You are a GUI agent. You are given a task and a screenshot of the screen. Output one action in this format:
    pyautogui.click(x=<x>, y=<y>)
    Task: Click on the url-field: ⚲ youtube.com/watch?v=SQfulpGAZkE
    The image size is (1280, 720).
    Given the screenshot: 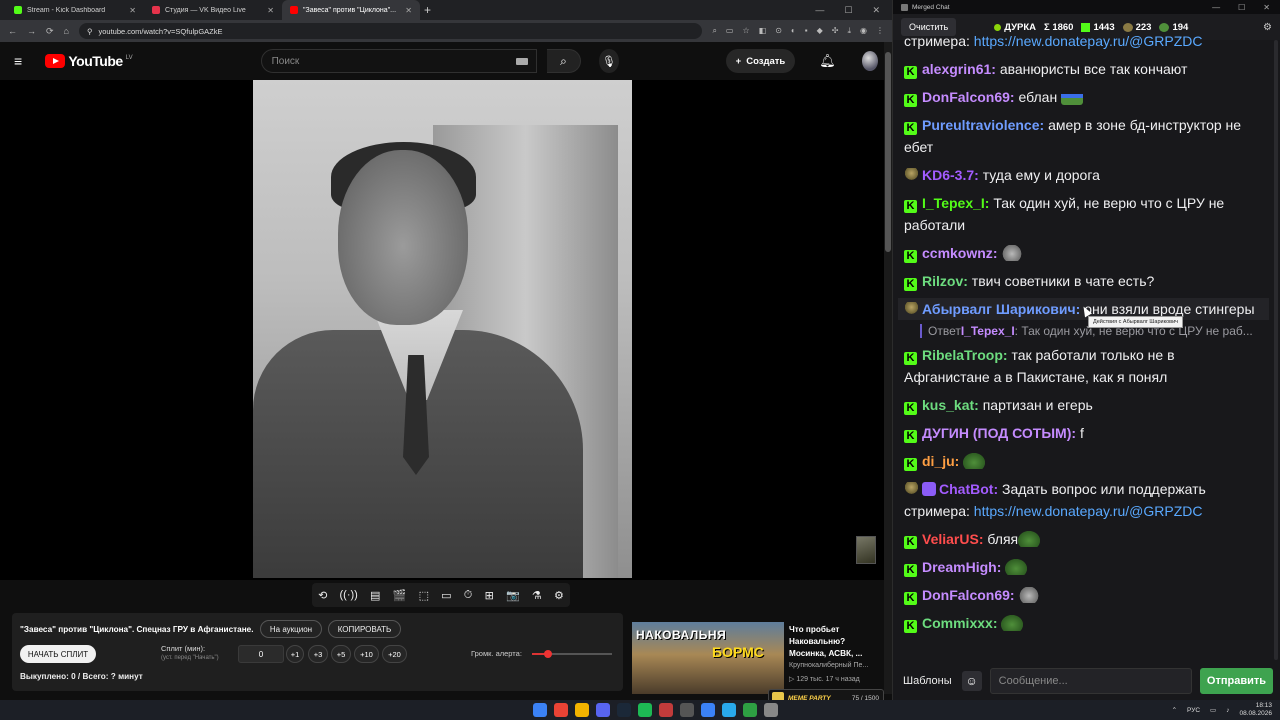 What is the action you would take?
    pyautogui.click(x=390, y=31)
    